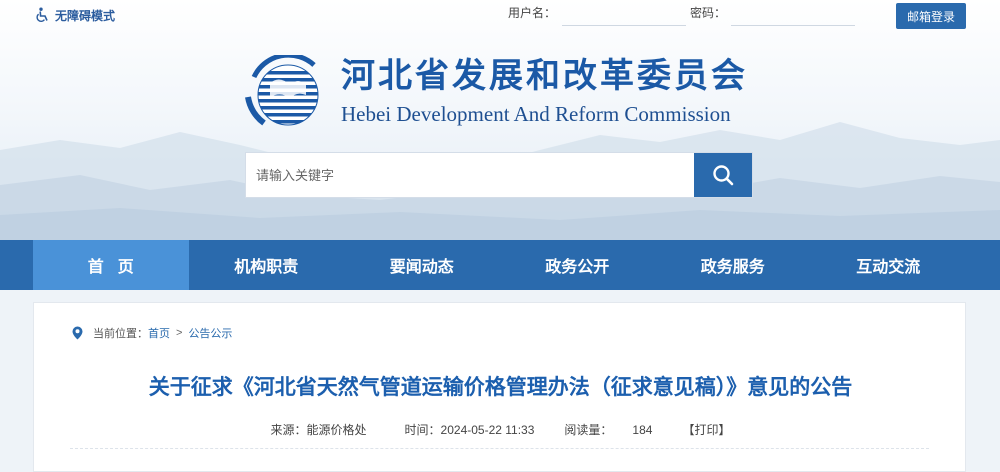 Image resolution: width=1000 pixels, height=472 pixels. Describe the element at coordinates (624, 15) in the screenshot. I see `username-input` at that location.